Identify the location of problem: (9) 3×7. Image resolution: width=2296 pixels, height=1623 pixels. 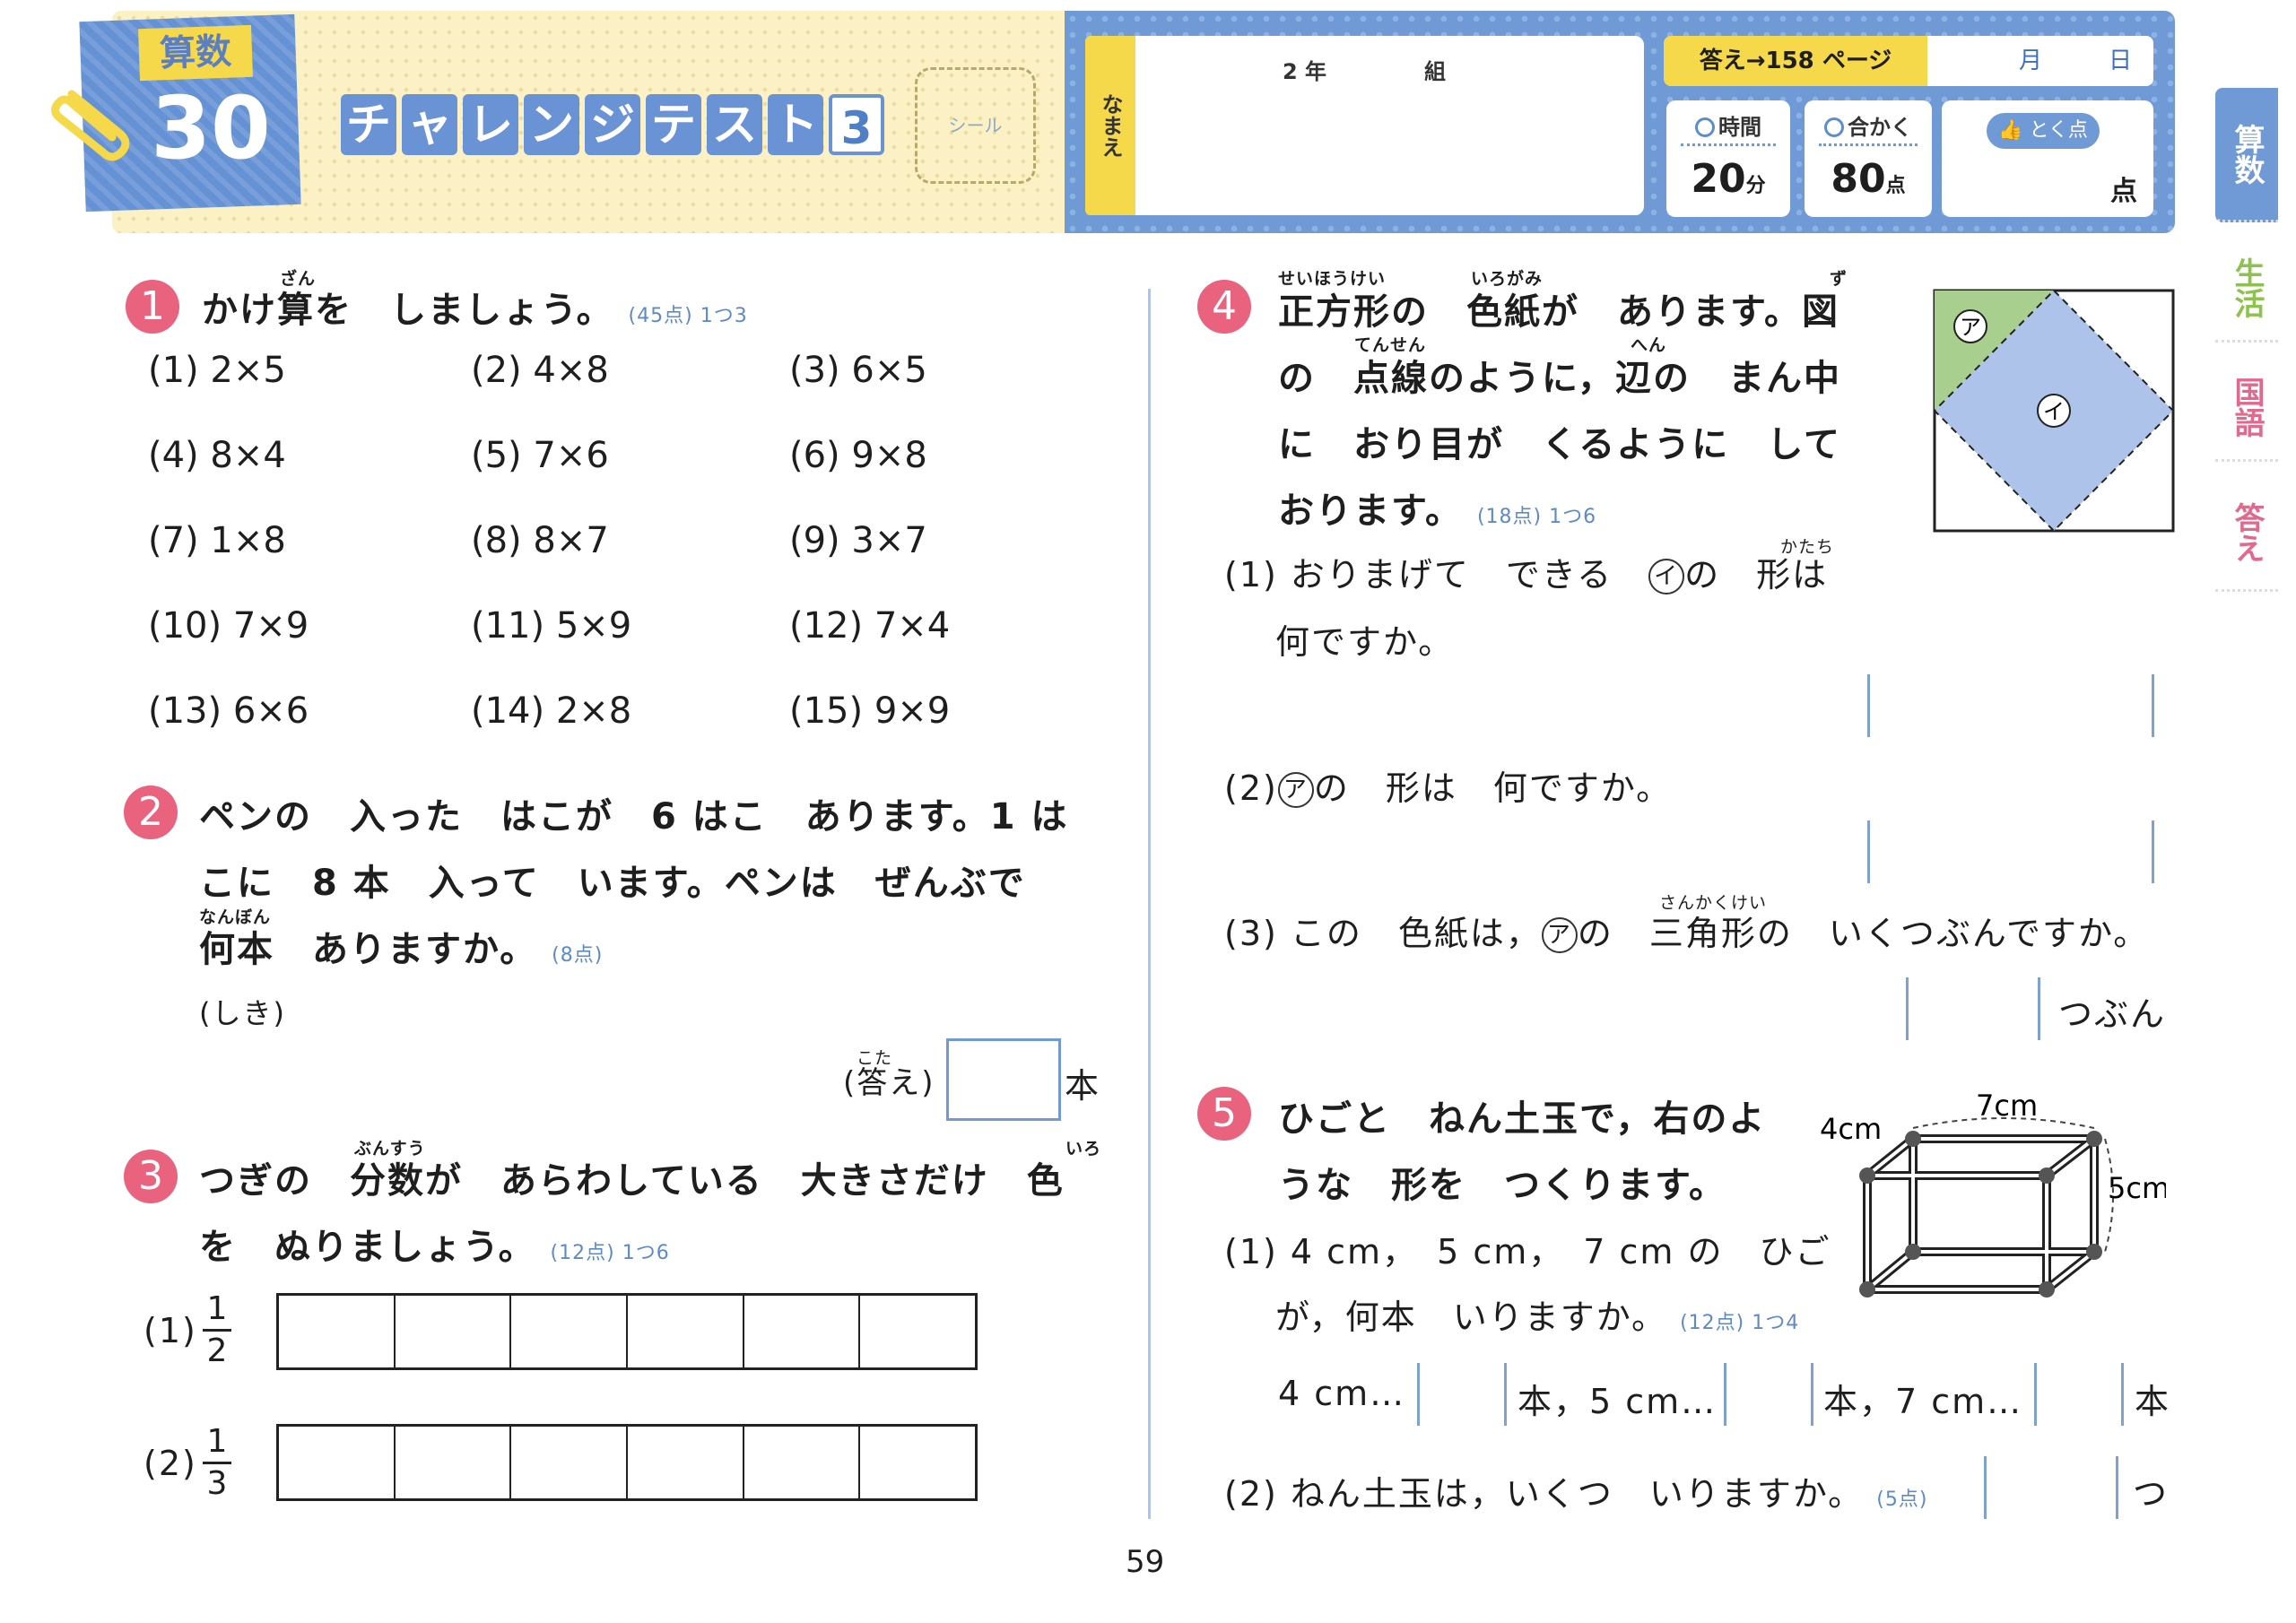
(858, 540).